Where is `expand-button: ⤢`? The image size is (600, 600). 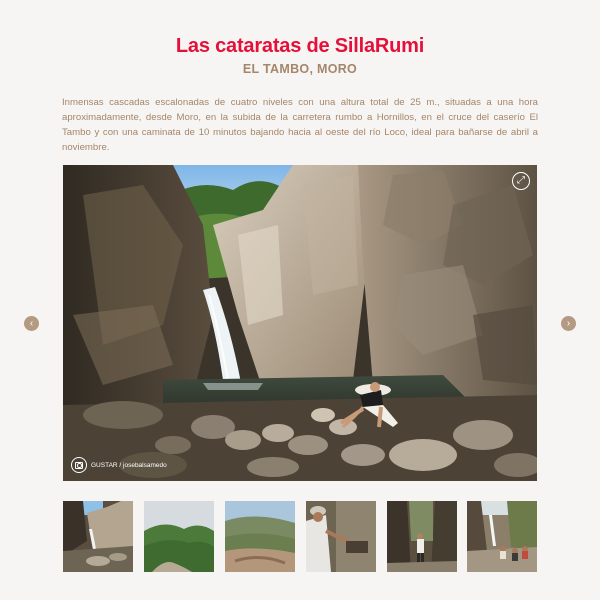
expand-button: ⤢ is located at coordinates (521, 181).